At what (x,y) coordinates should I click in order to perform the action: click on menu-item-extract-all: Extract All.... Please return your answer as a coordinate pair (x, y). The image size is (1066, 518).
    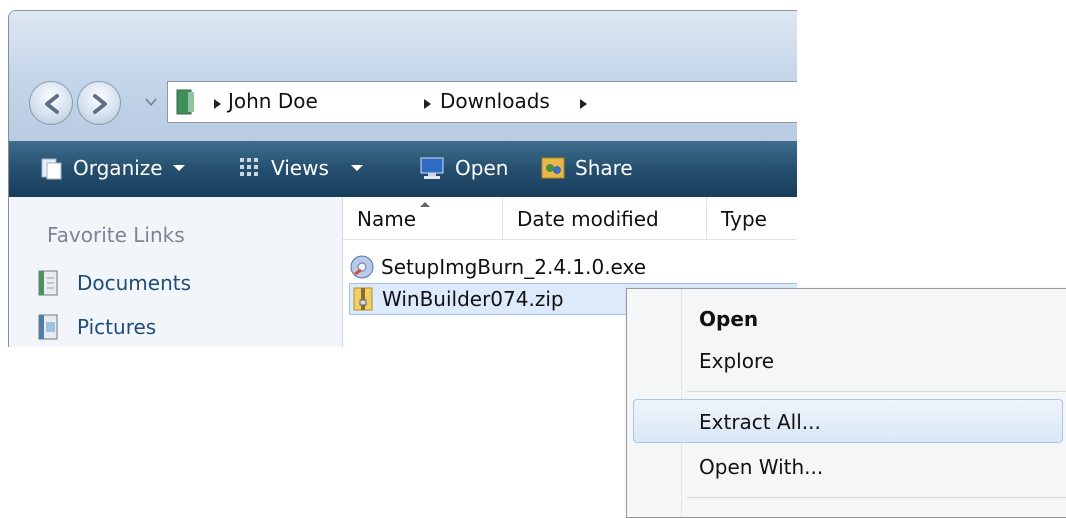
    Looking at the image, I should click on (760, 422).